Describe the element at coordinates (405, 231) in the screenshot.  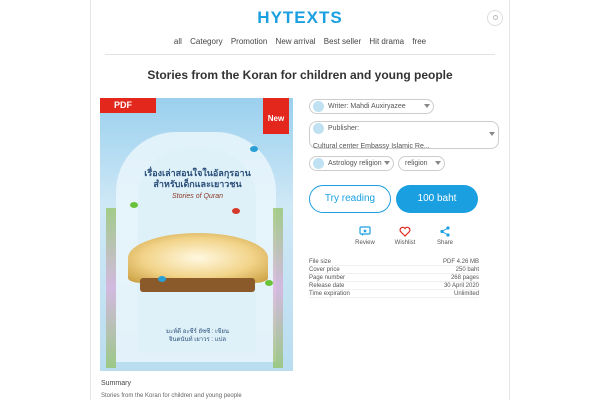
I see `heart-icon` at that location.